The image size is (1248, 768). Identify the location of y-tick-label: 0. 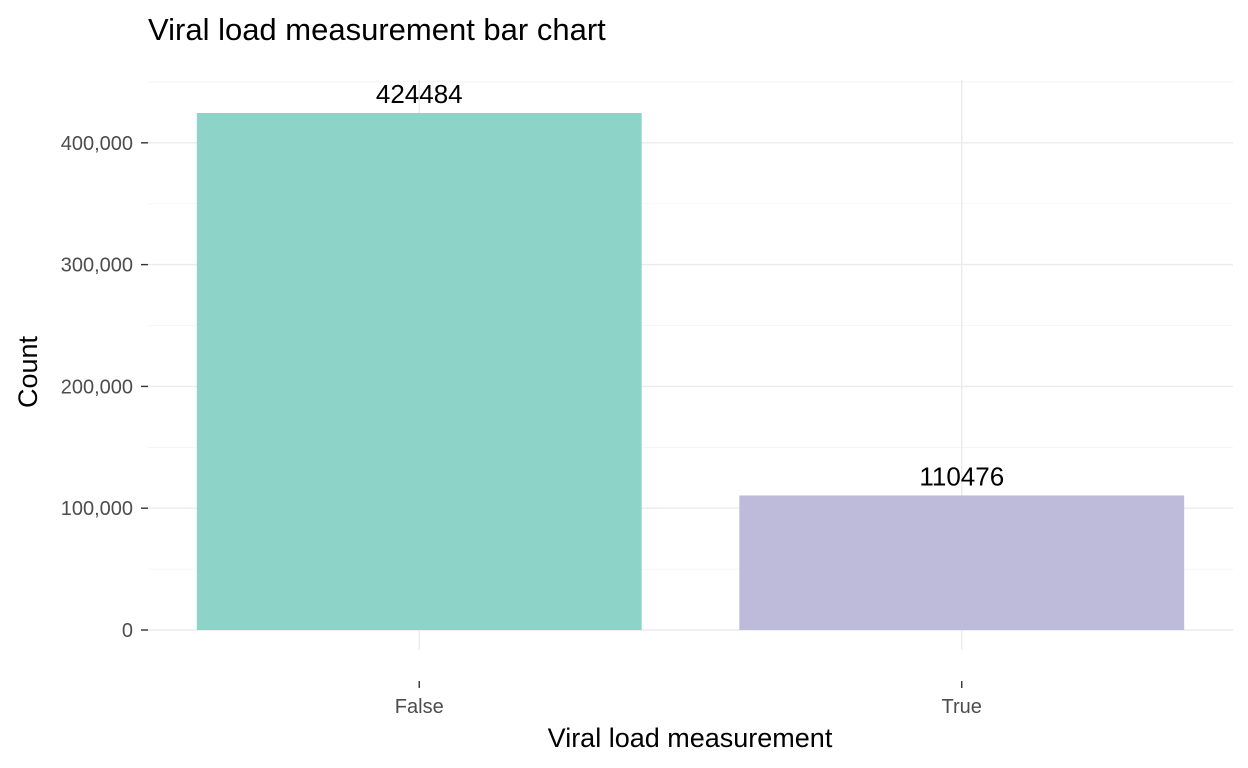
(127, 631).